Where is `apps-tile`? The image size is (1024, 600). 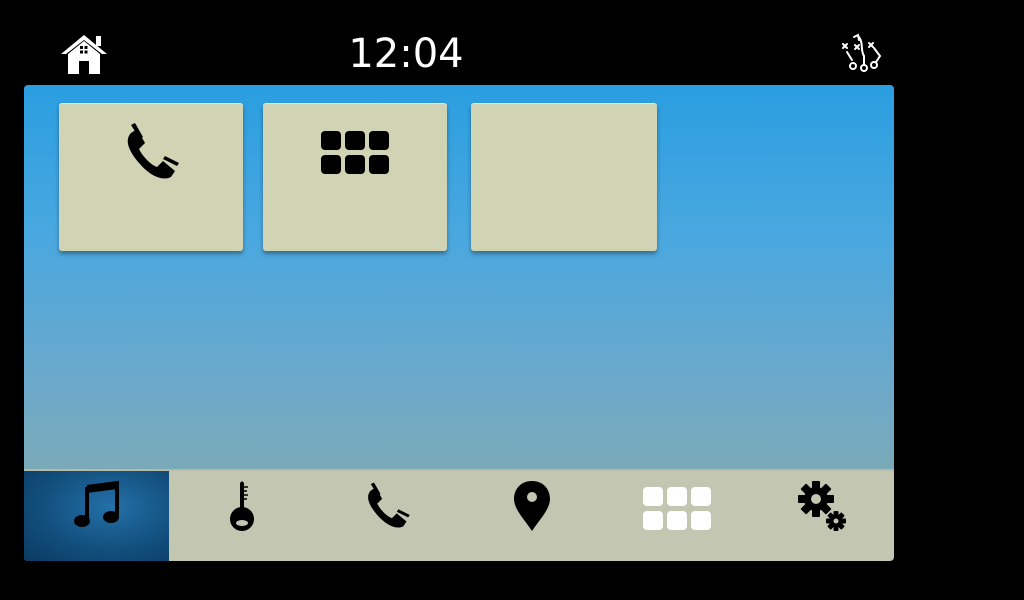
apps-tile is located at coordinates (355, 177).